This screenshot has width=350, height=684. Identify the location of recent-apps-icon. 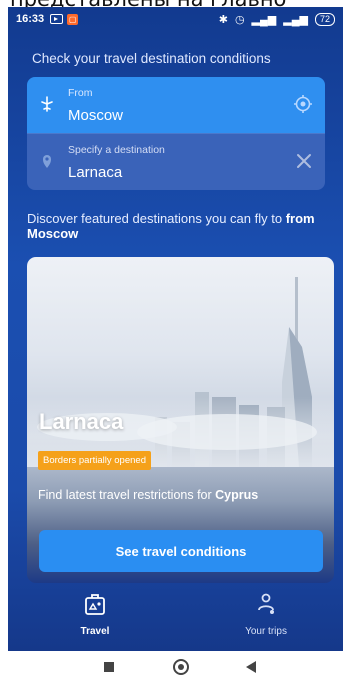
(109, 667).